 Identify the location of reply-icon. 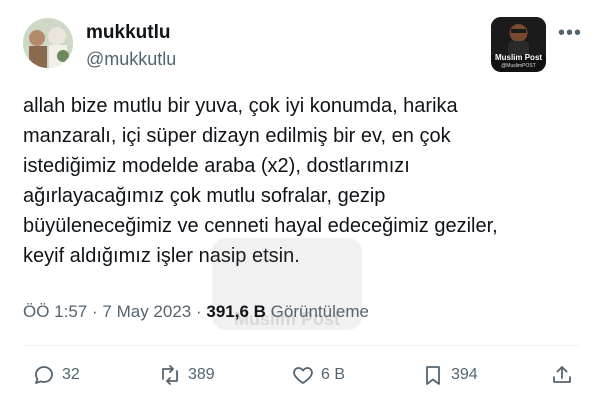
(44, 375).